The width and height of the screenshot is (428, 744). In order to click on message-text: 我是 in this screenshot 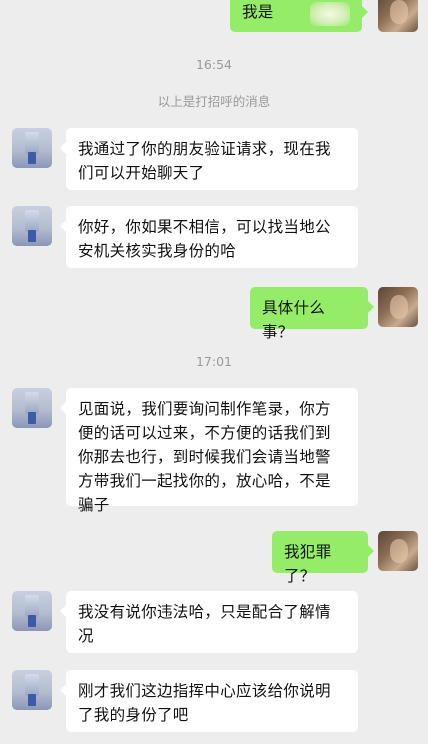, I will do `click(258, 12)`.